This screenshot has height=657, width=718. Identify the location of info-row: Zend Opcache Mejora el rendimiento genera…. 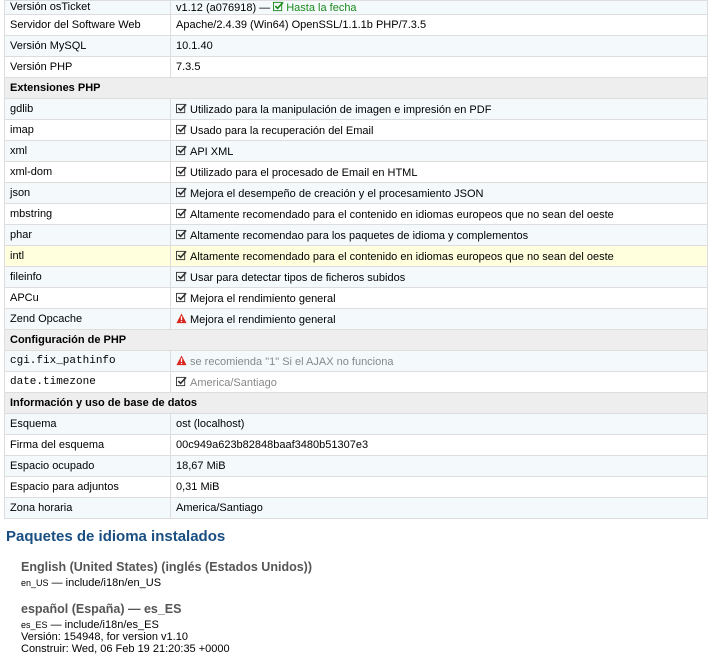
(356, 319).